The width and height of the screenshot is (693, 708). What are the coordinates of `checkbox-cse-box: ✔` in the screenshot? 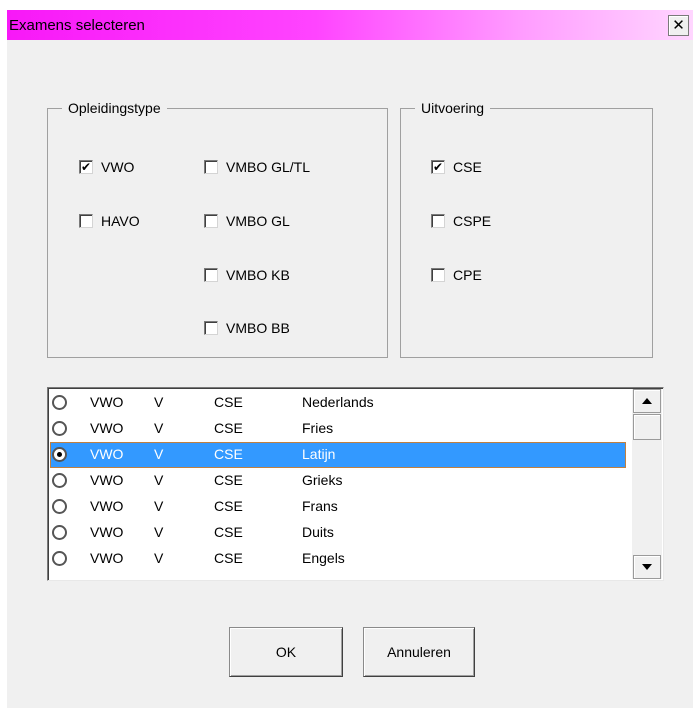 It's located at (438, 167).